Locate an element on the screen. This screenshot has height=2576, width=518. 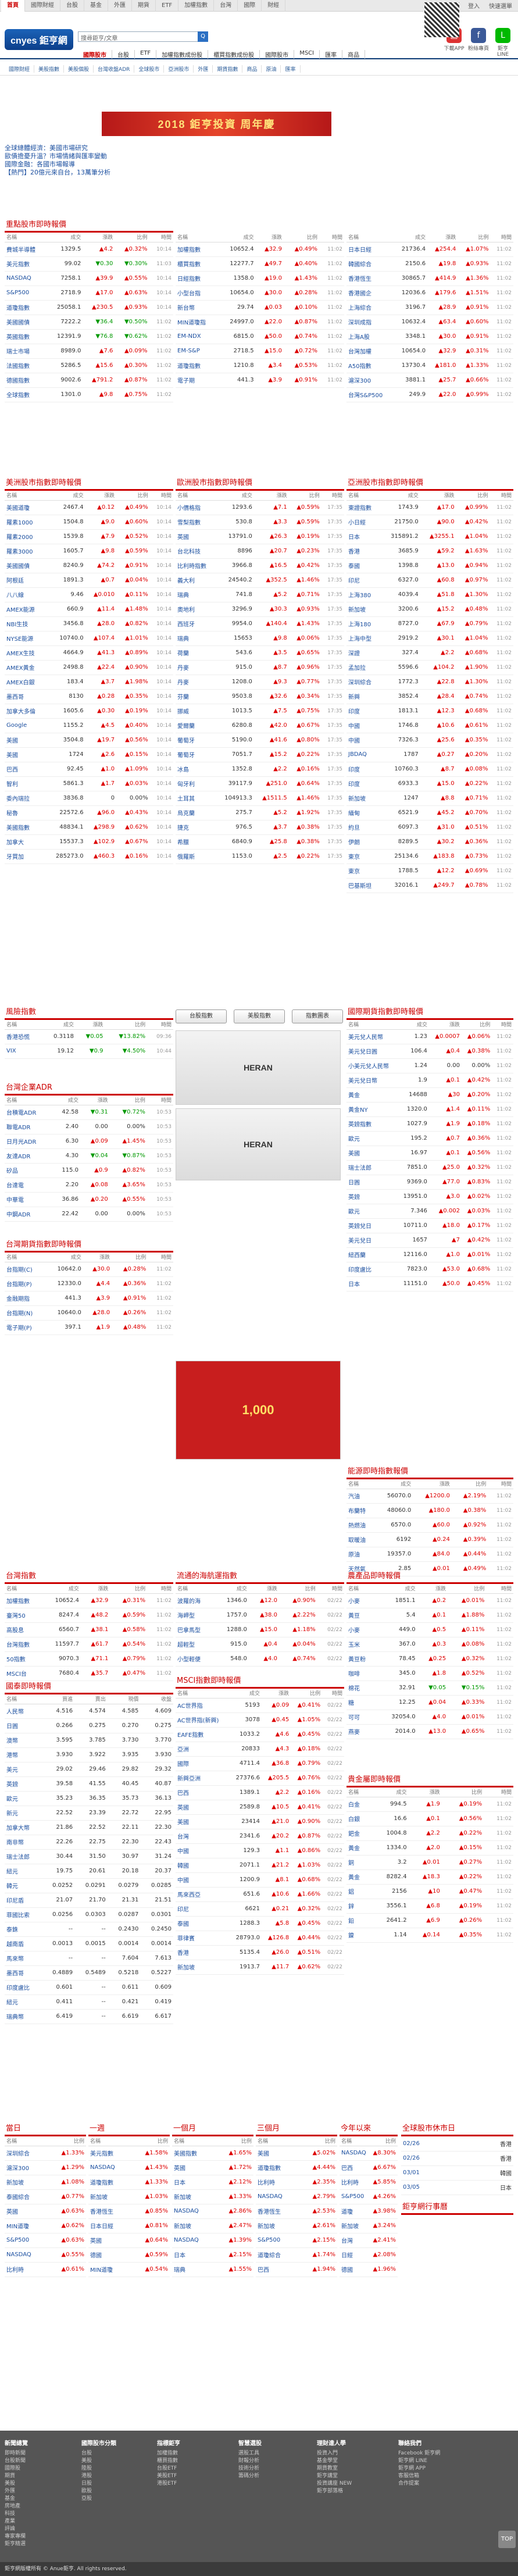
table-row: 芬蘭 9503.8 ▲32.6 ▲0.34% 17:35 is located at coordinates (260, 696).